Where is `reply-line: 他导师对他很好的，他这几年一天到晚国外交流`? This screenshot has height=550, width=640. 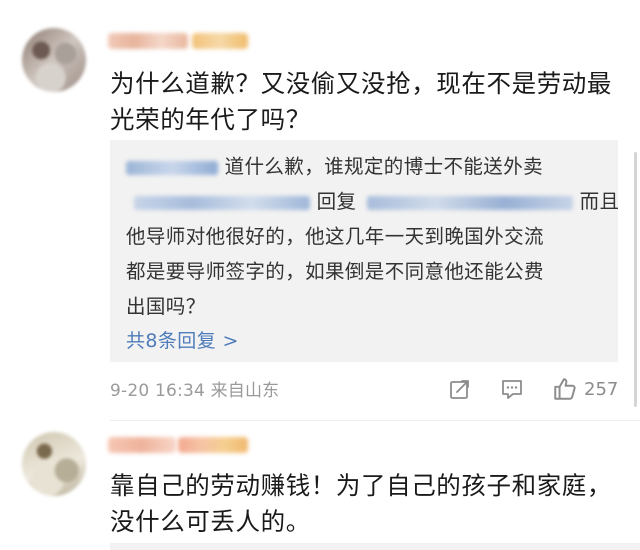 reply-line: 他导师对他很好的，他这几年一天到晚国外交流 is located at coordinates (335, 236).